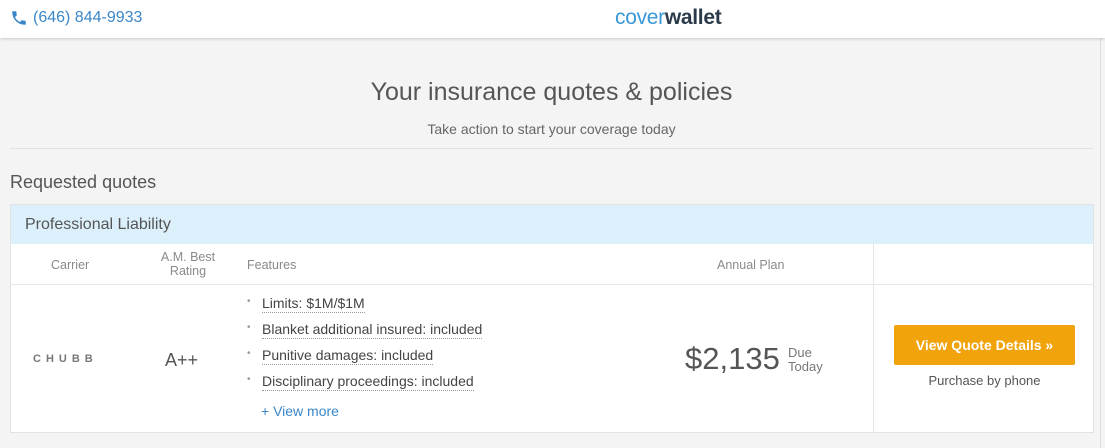 Image resolution: width=1105 pixels, height=448 pixels. What do you see at coordinates (640, 17) in the screenshot?
I see `logo-part-cover: cover` at bounding box center [640, 17].